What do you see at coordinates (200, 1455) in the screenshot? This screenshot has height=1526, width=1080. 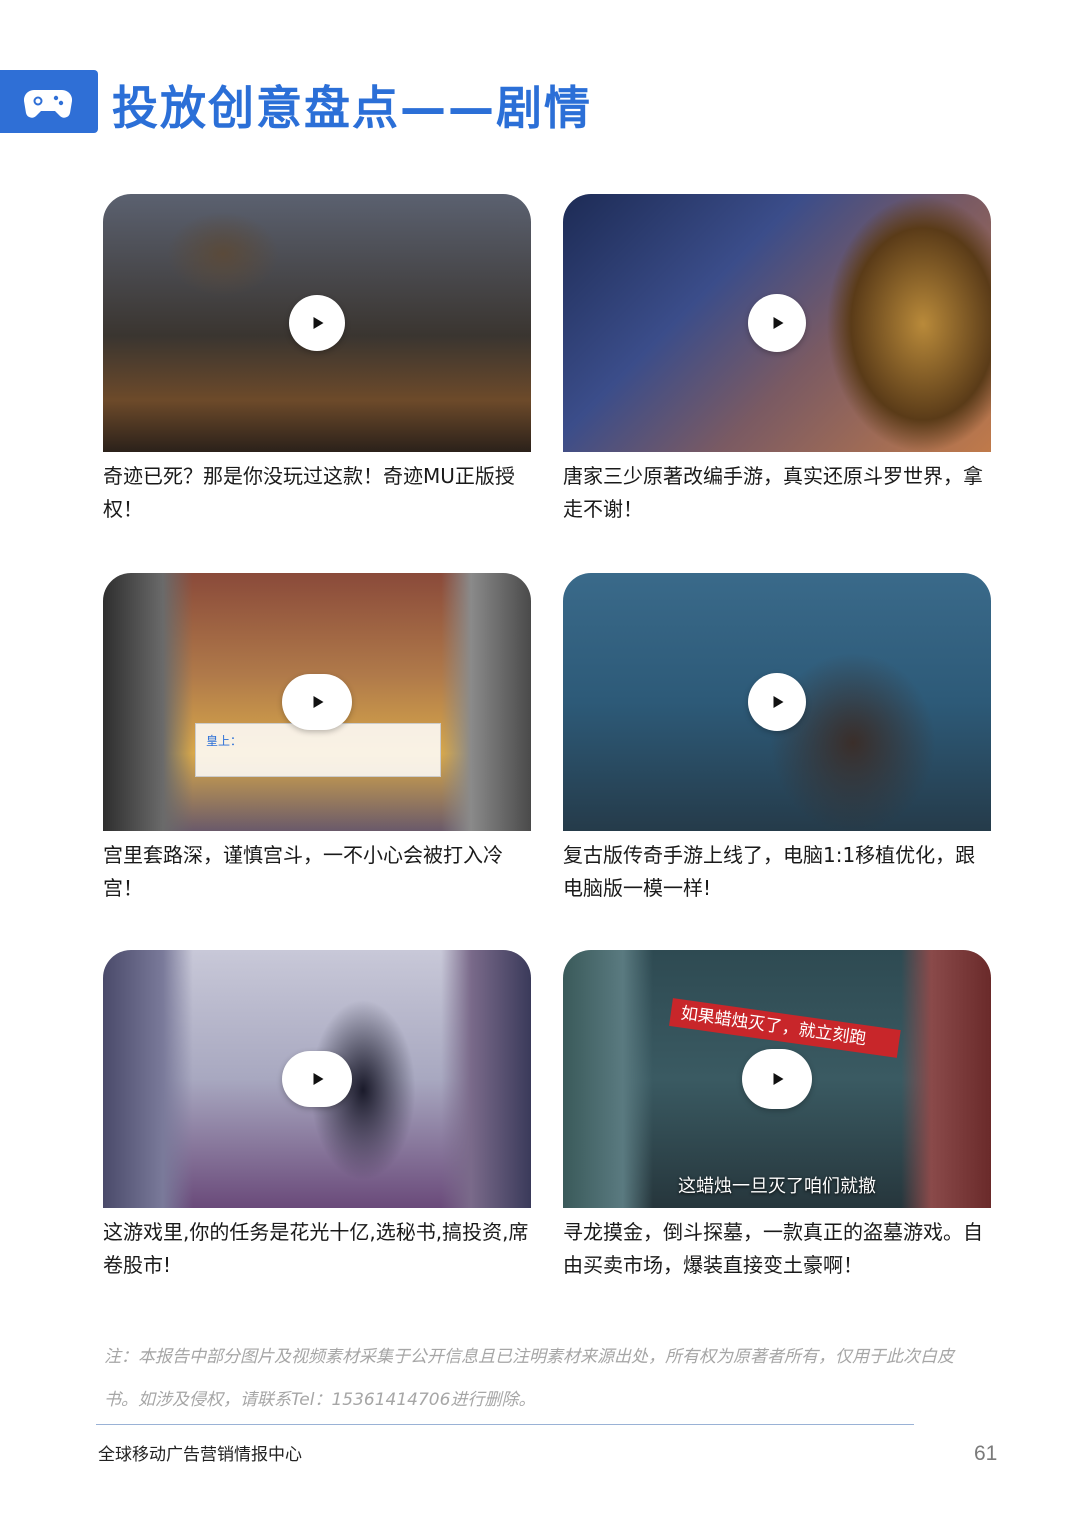 I see `organization-name: 全球移动广告营销情报中心` at bounding box center [200, 1455].